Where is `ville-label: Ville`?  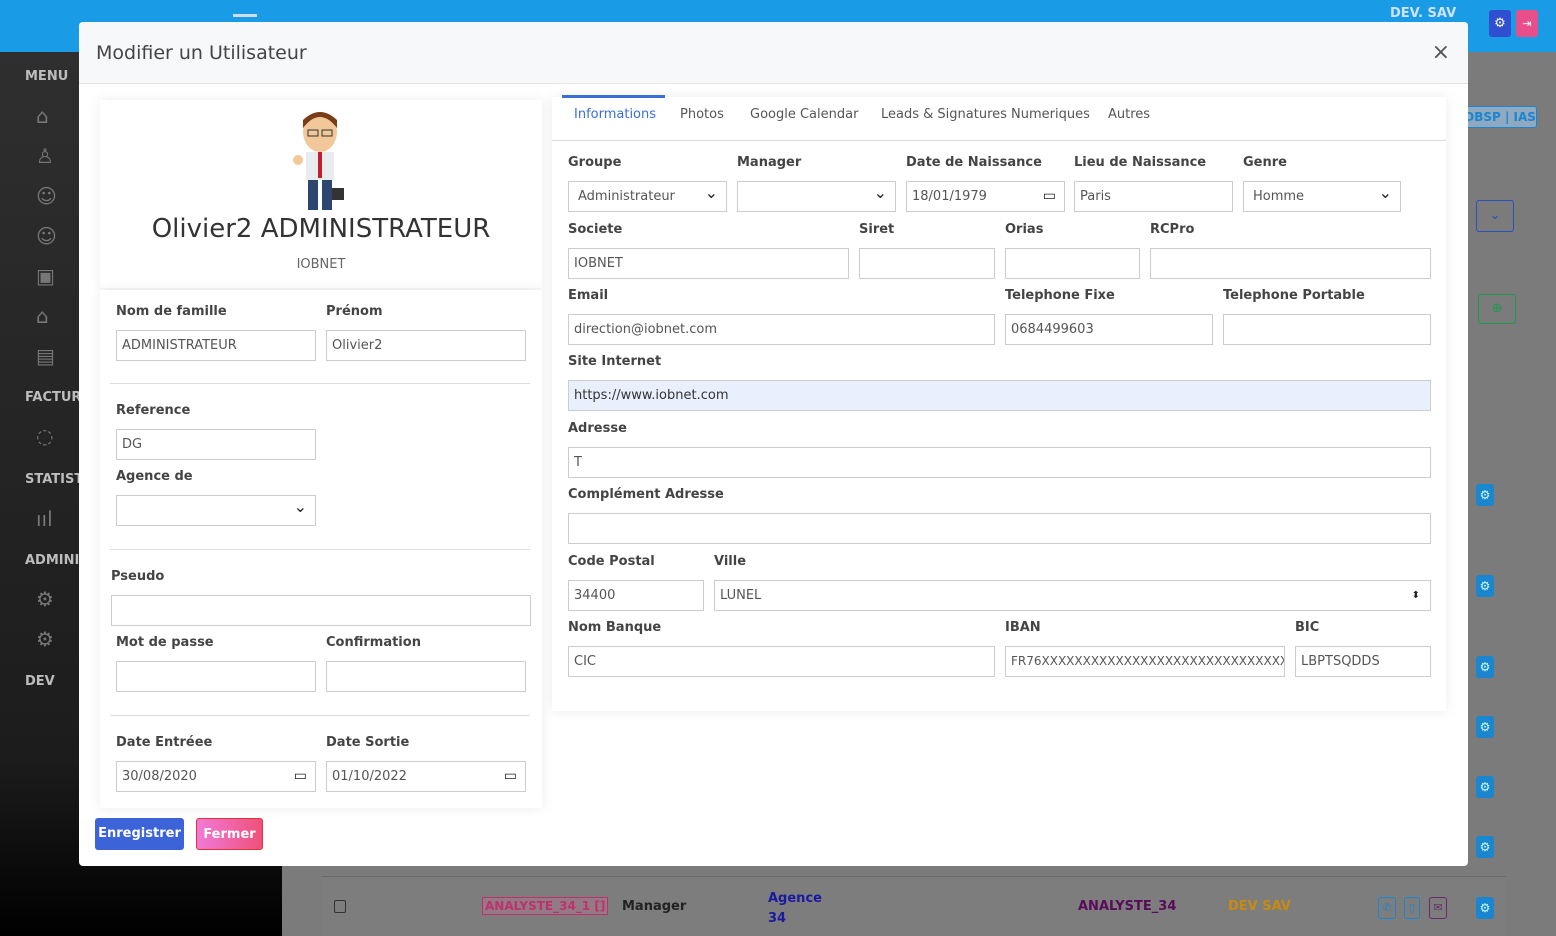 ville-label: Ville is located at coordinates (730, 561).